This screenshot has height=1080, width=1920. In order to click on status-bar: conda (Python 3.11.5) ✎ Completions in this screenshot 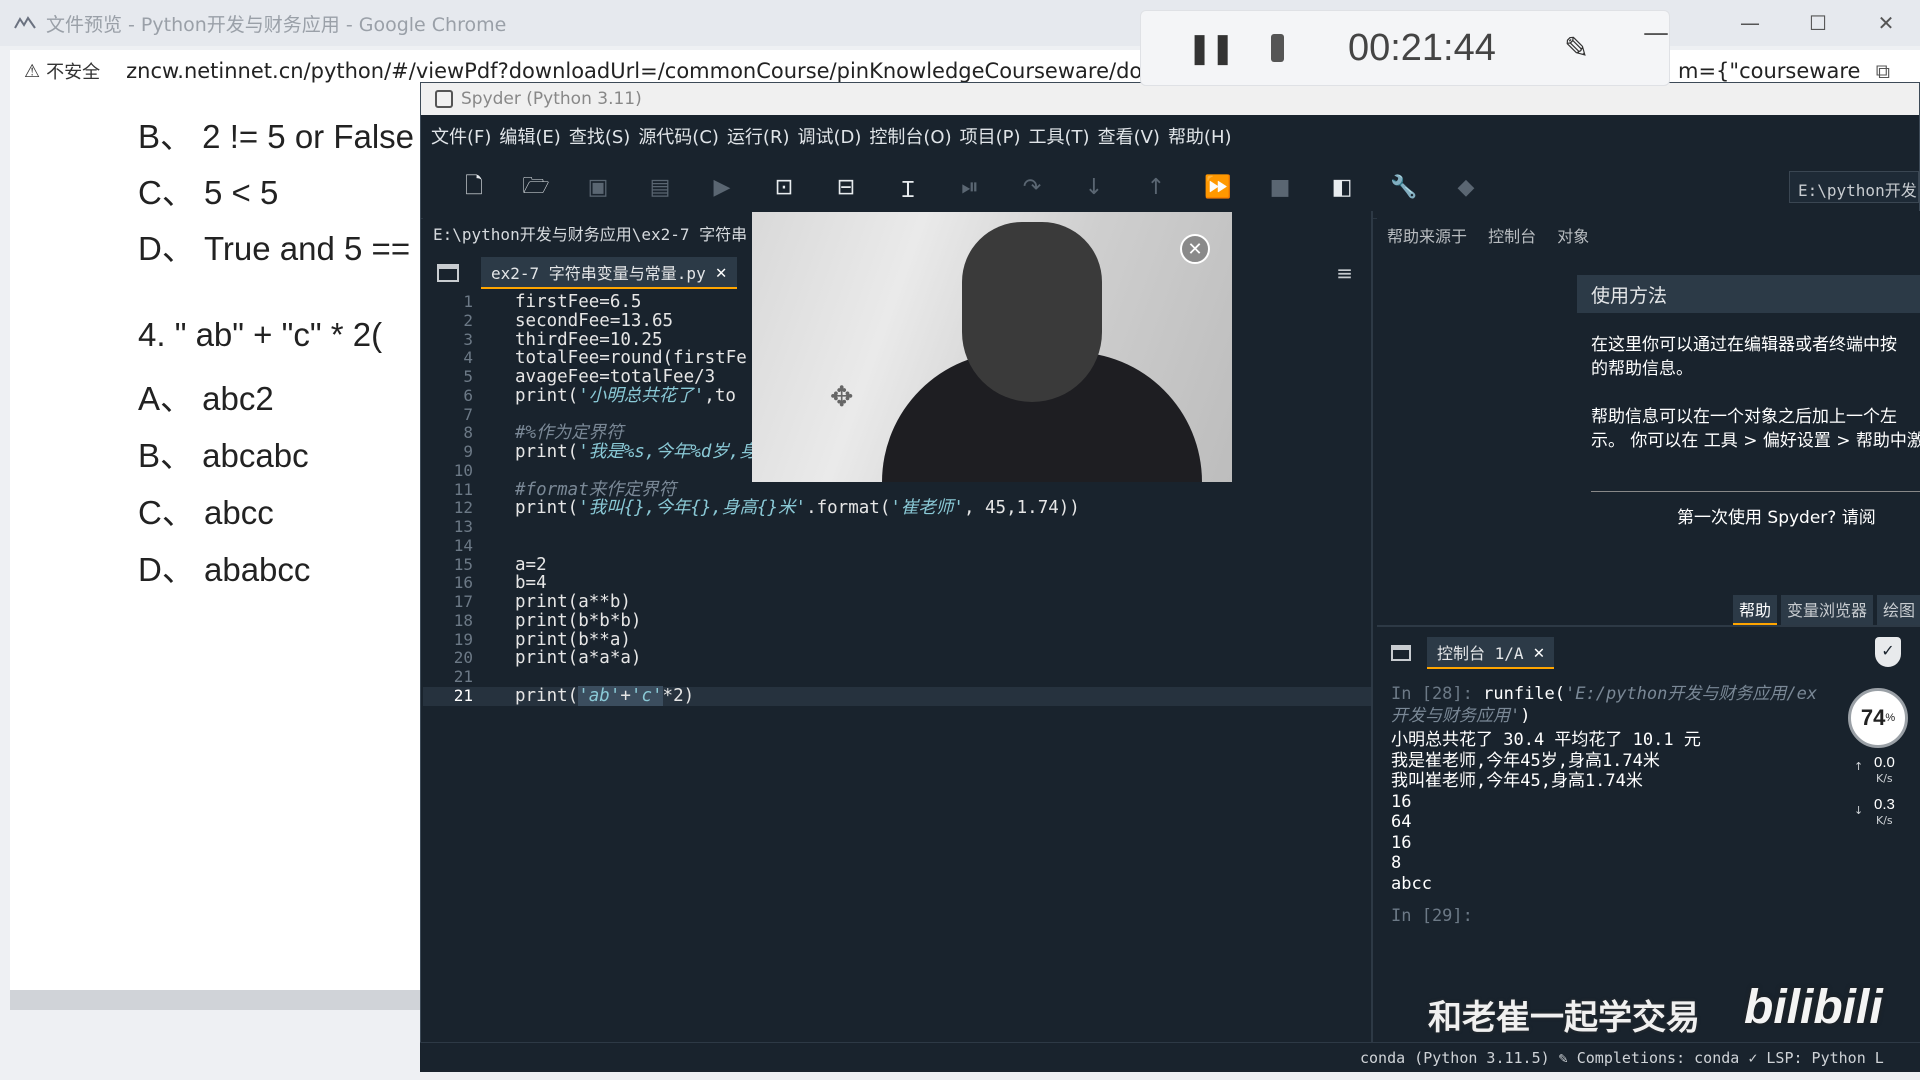, I will do `click(1170, 1057)`.